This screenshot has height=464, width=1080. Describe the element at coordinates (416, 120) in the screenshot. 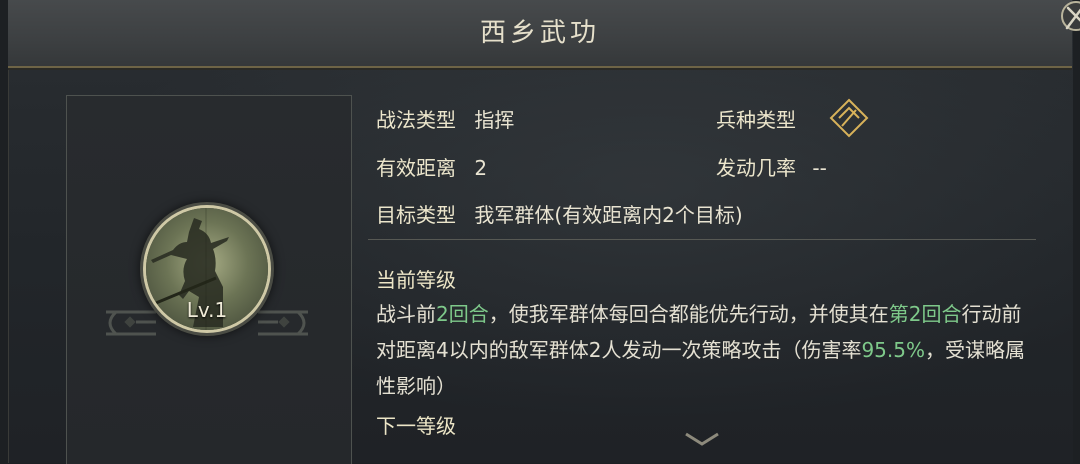

I see `tactic-type-label: 战法类型` at that location.